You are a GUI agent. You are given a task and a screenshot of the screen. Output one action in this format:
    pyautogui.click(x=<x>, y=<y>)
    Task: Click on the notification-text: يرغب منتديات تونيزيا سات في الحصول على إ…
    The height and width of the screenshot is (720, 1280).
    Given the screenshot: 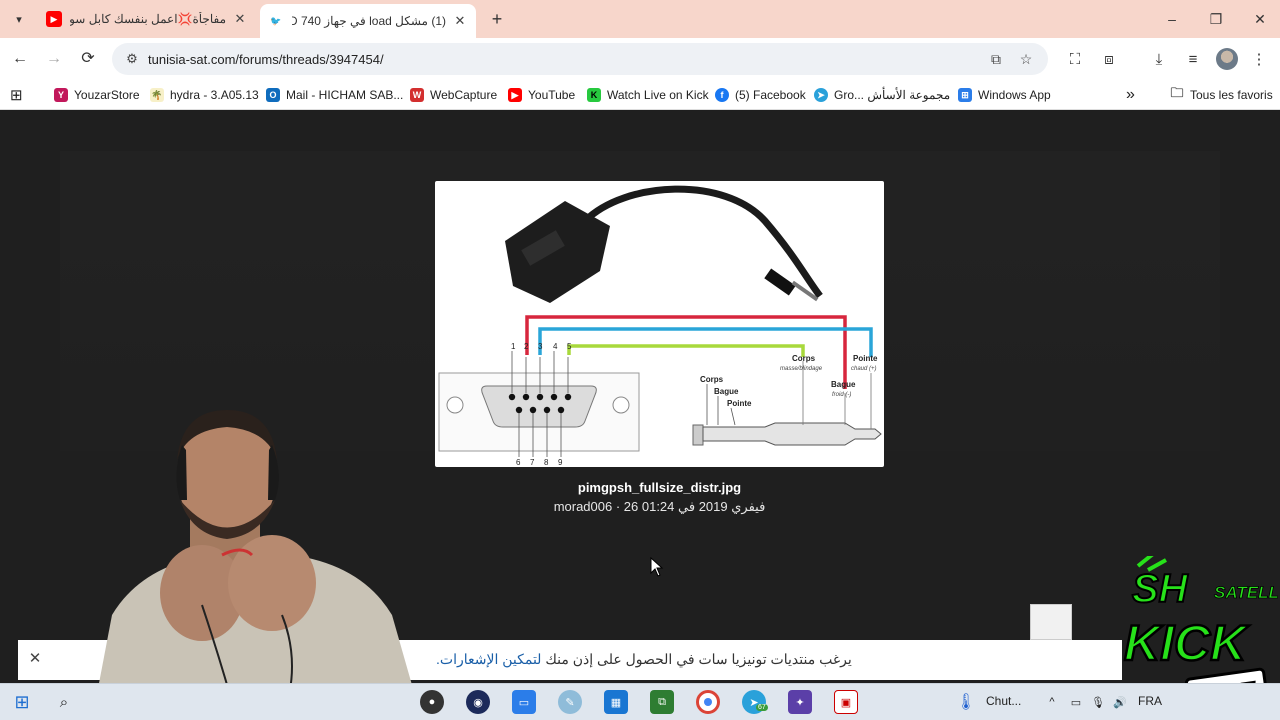 What is the action you would take?
    pyautogui.click(x=696, y=659)
    